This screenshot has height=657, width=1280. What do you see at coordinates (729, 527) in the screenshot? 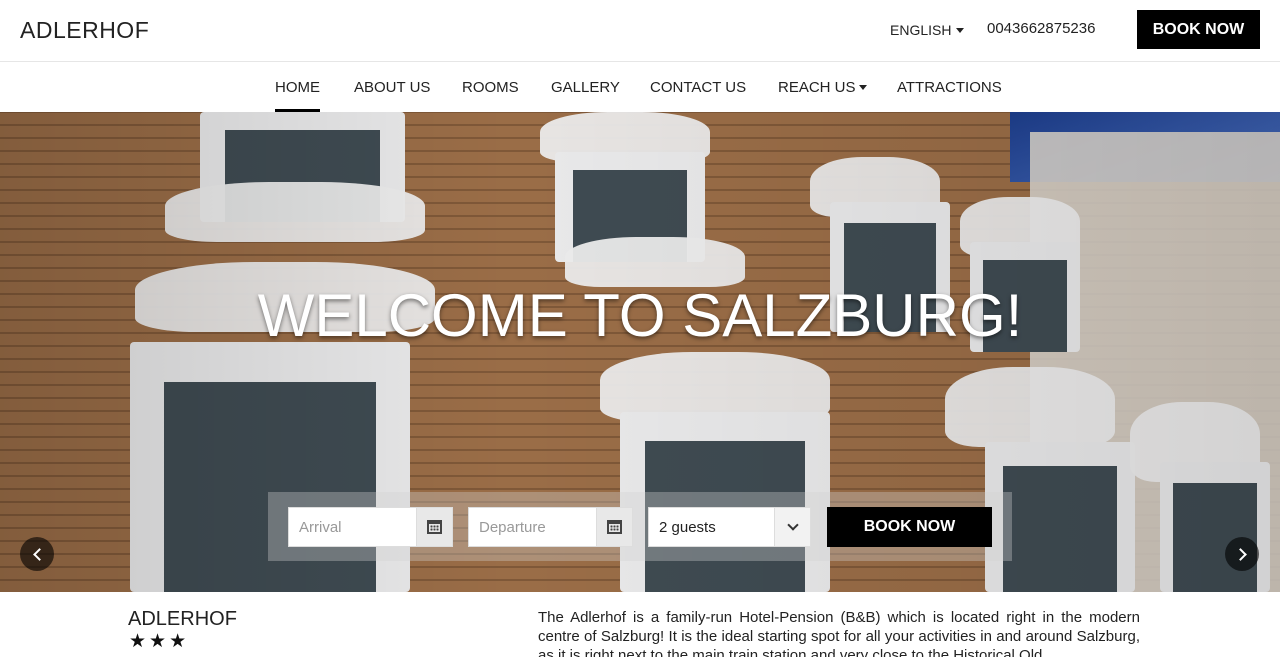
I see `guests-select: 2 guests` at bounding box center [729, 527].